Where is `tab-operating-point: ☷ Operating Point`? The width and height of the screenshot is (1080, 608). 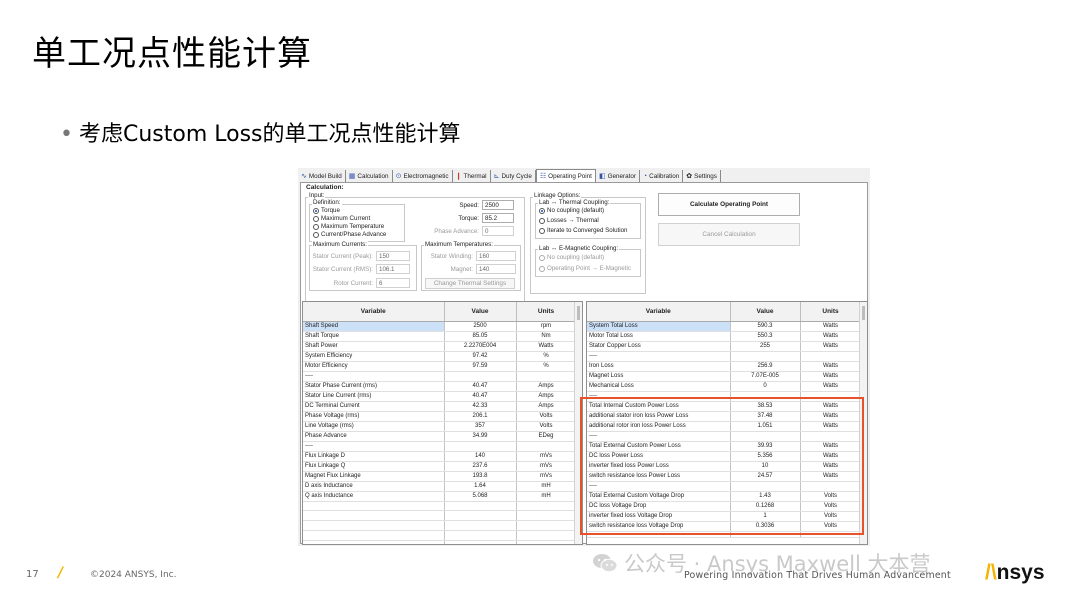 tab-operating-point: ☷ Operating Point is located at coordinates (565, 175).